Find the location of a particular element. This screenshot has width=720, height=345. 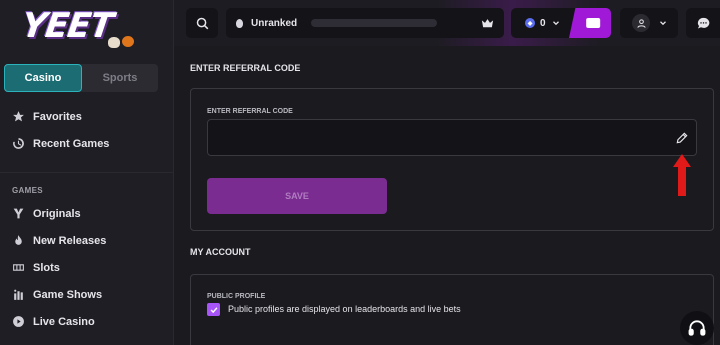

user-menu is located at coordinates (649, 23).